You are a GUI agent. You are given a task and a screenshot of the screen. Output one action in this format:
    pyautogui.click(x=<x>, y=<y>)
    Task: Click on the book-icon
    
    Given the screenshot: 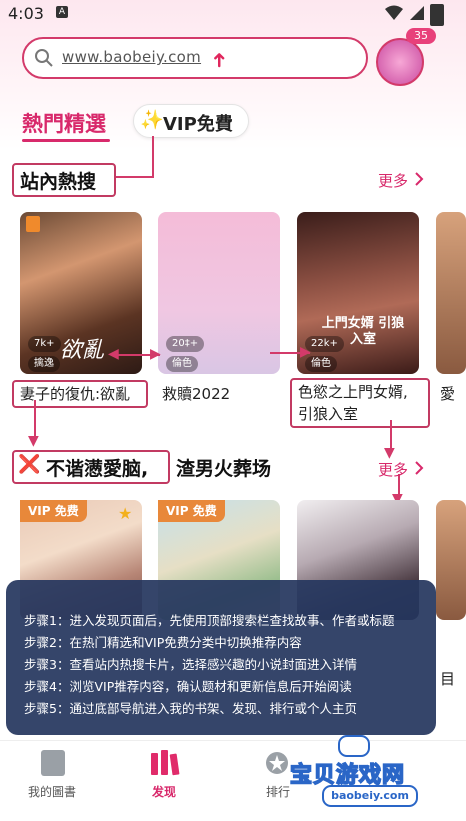 What is the action you would take?
    pyautogui.click(x=53, y=763)
    